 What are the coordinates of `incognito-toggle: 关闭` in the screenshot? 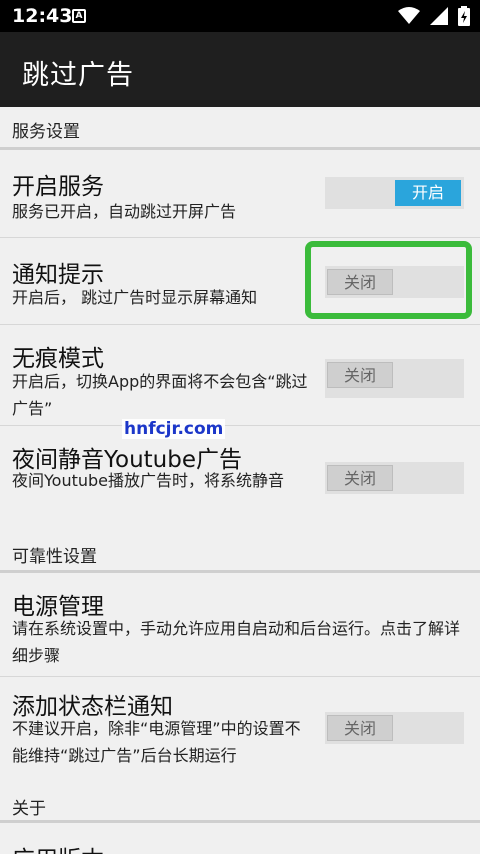 It's located at (394, 375).